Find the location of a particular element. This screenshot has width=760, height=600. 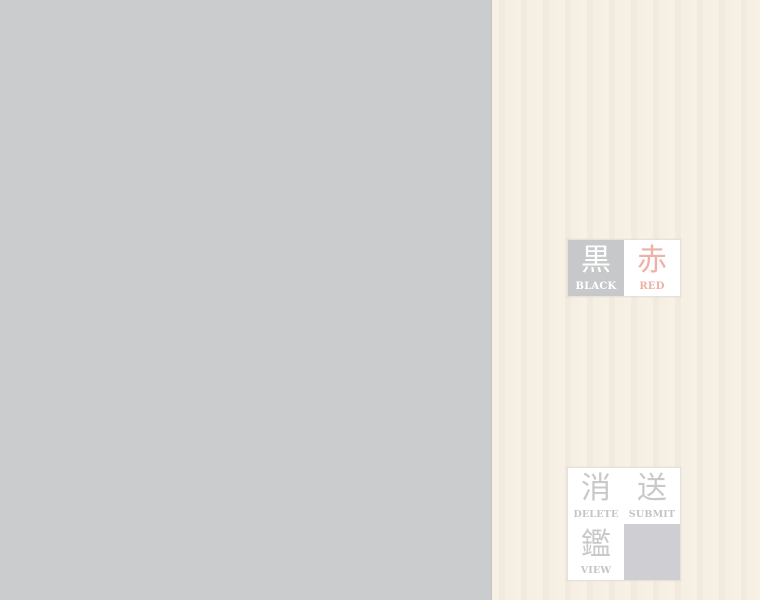

view-kanji-icon: 鑑 is located at coordinates (596, 544).